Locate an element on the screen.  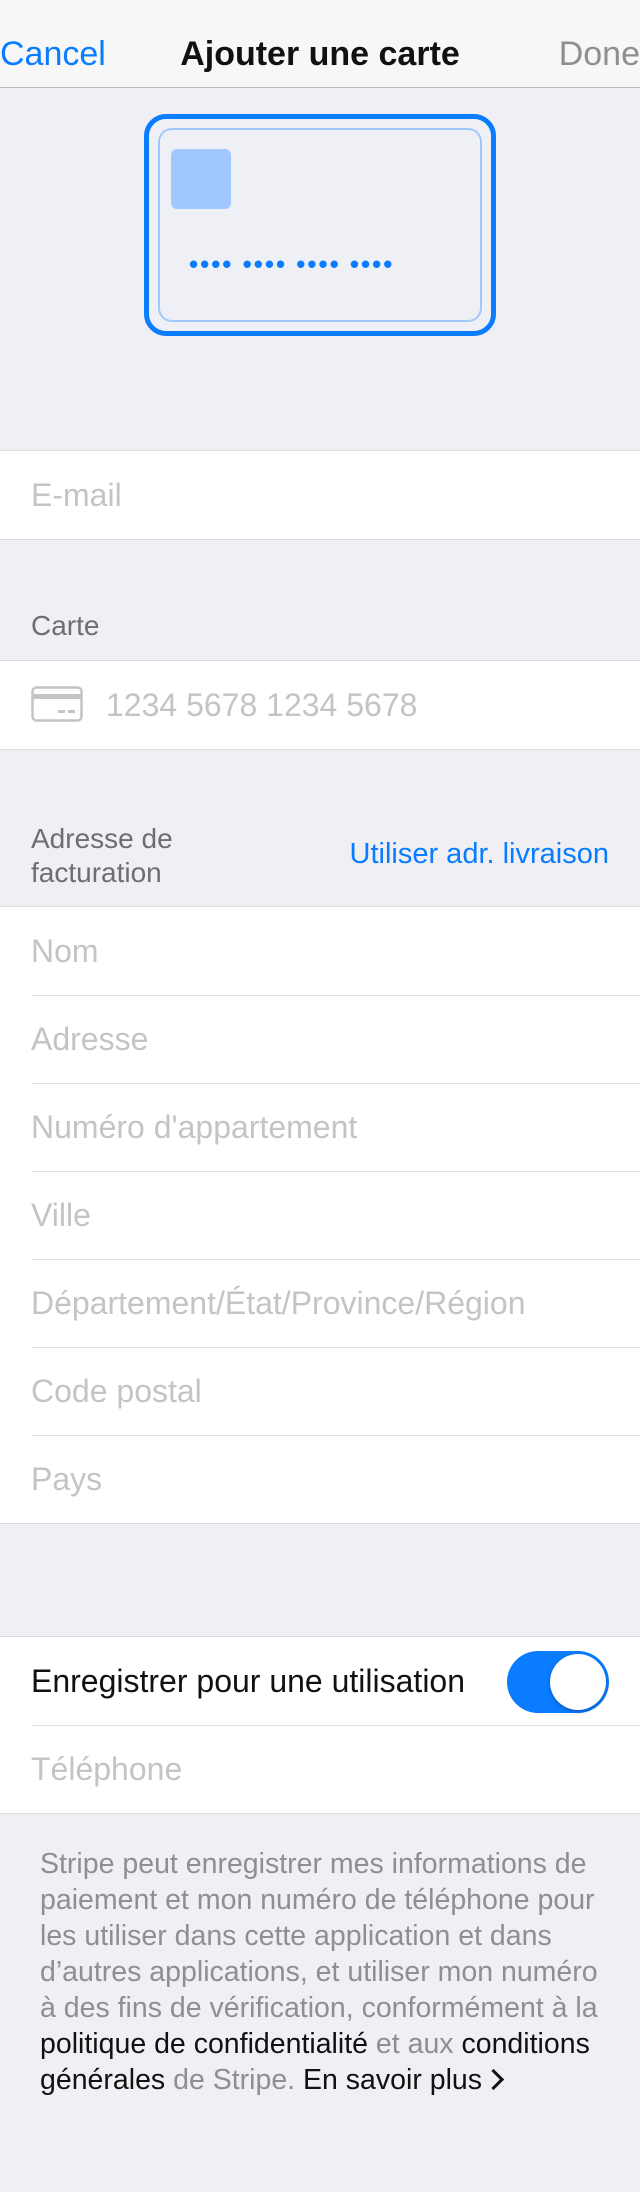
save-group: Enregistrer pour une utilisation is located at coordinates (320, 1725).